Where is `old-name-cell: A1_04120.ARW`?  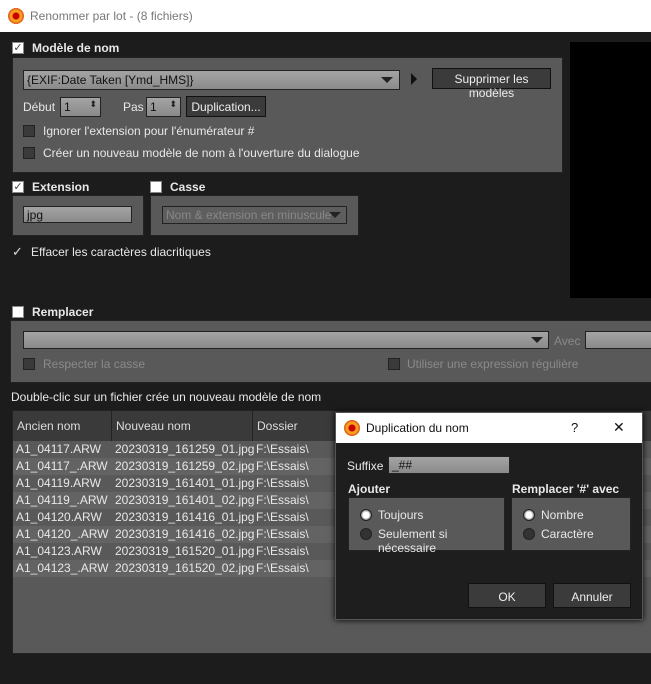
old-name-cell: A1_04120.ARW is located at coordinates (59, 517).